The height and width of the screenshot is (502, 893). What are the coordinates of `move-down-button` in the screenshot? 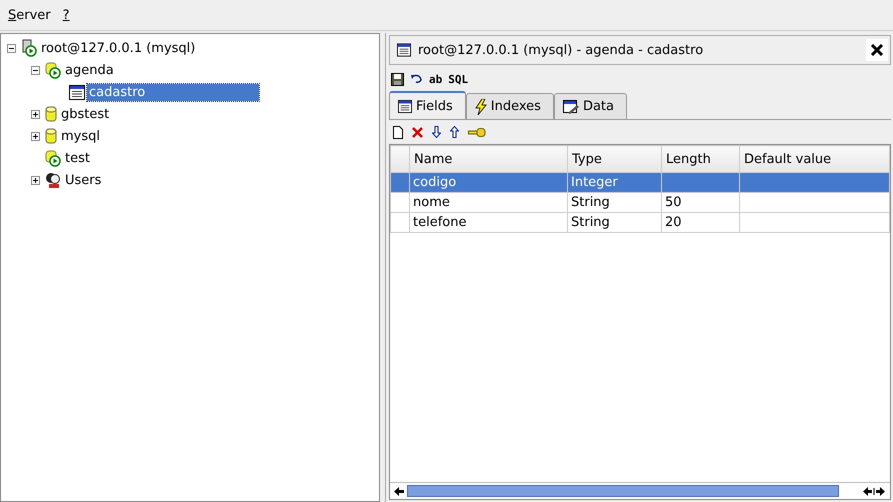 It's located at (436, 132).